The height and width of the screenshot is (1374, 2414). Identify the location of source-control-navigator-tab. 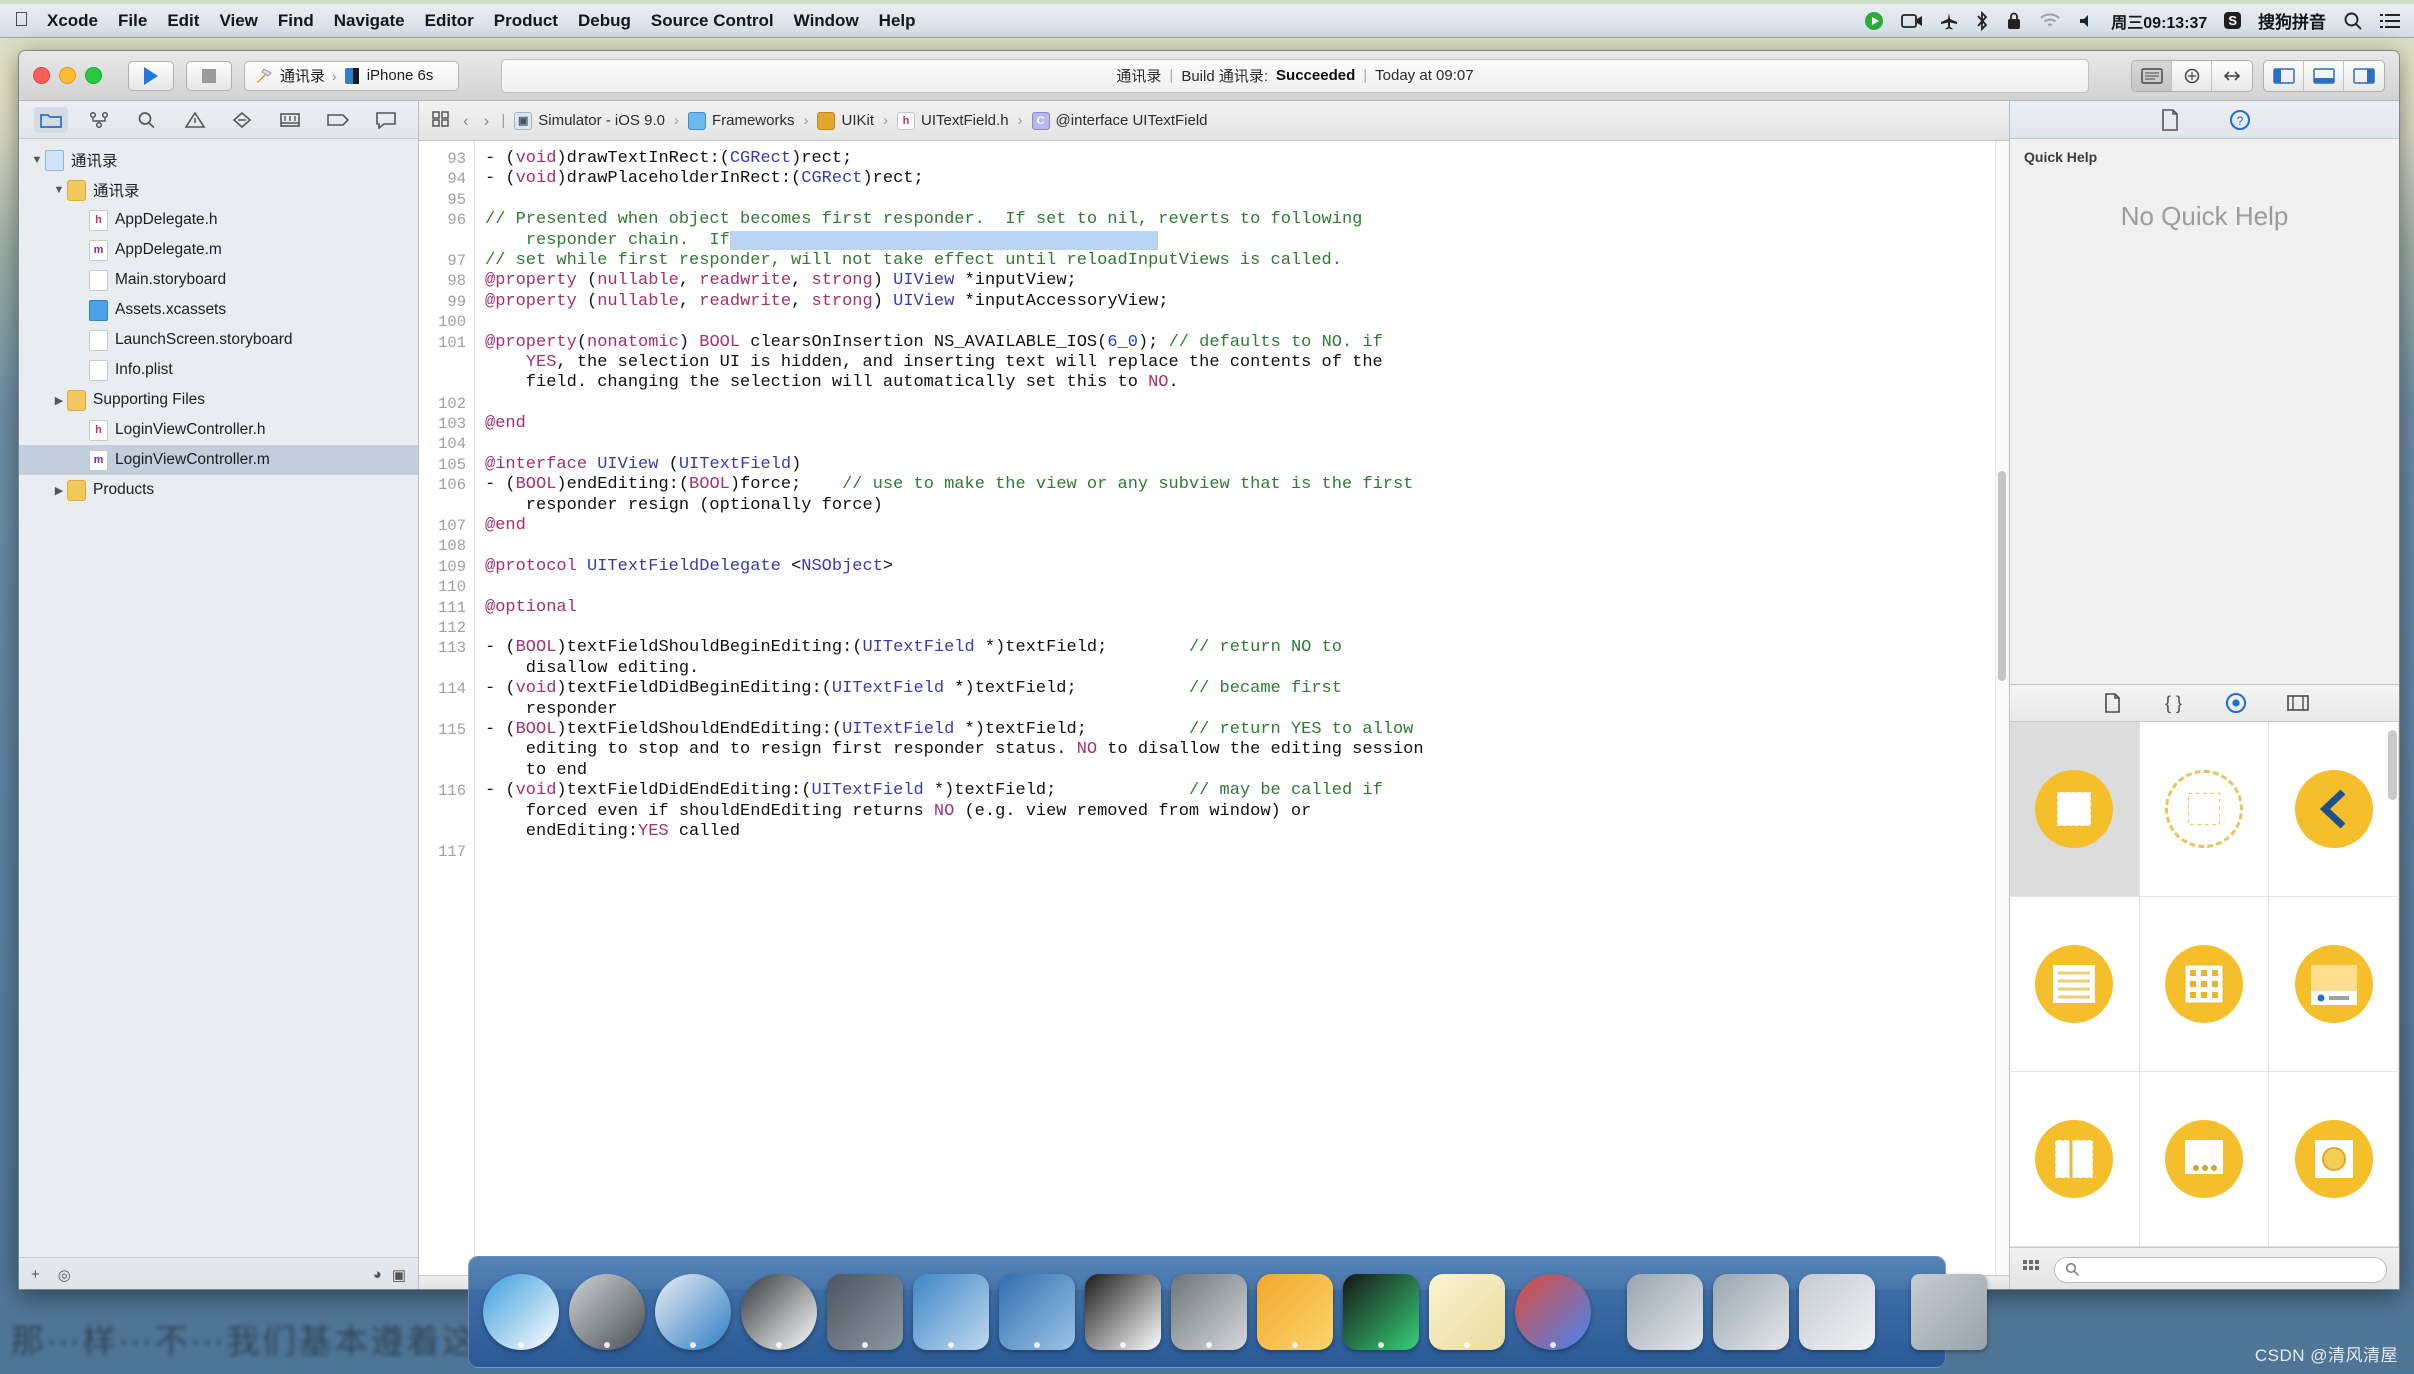
(99, 120).